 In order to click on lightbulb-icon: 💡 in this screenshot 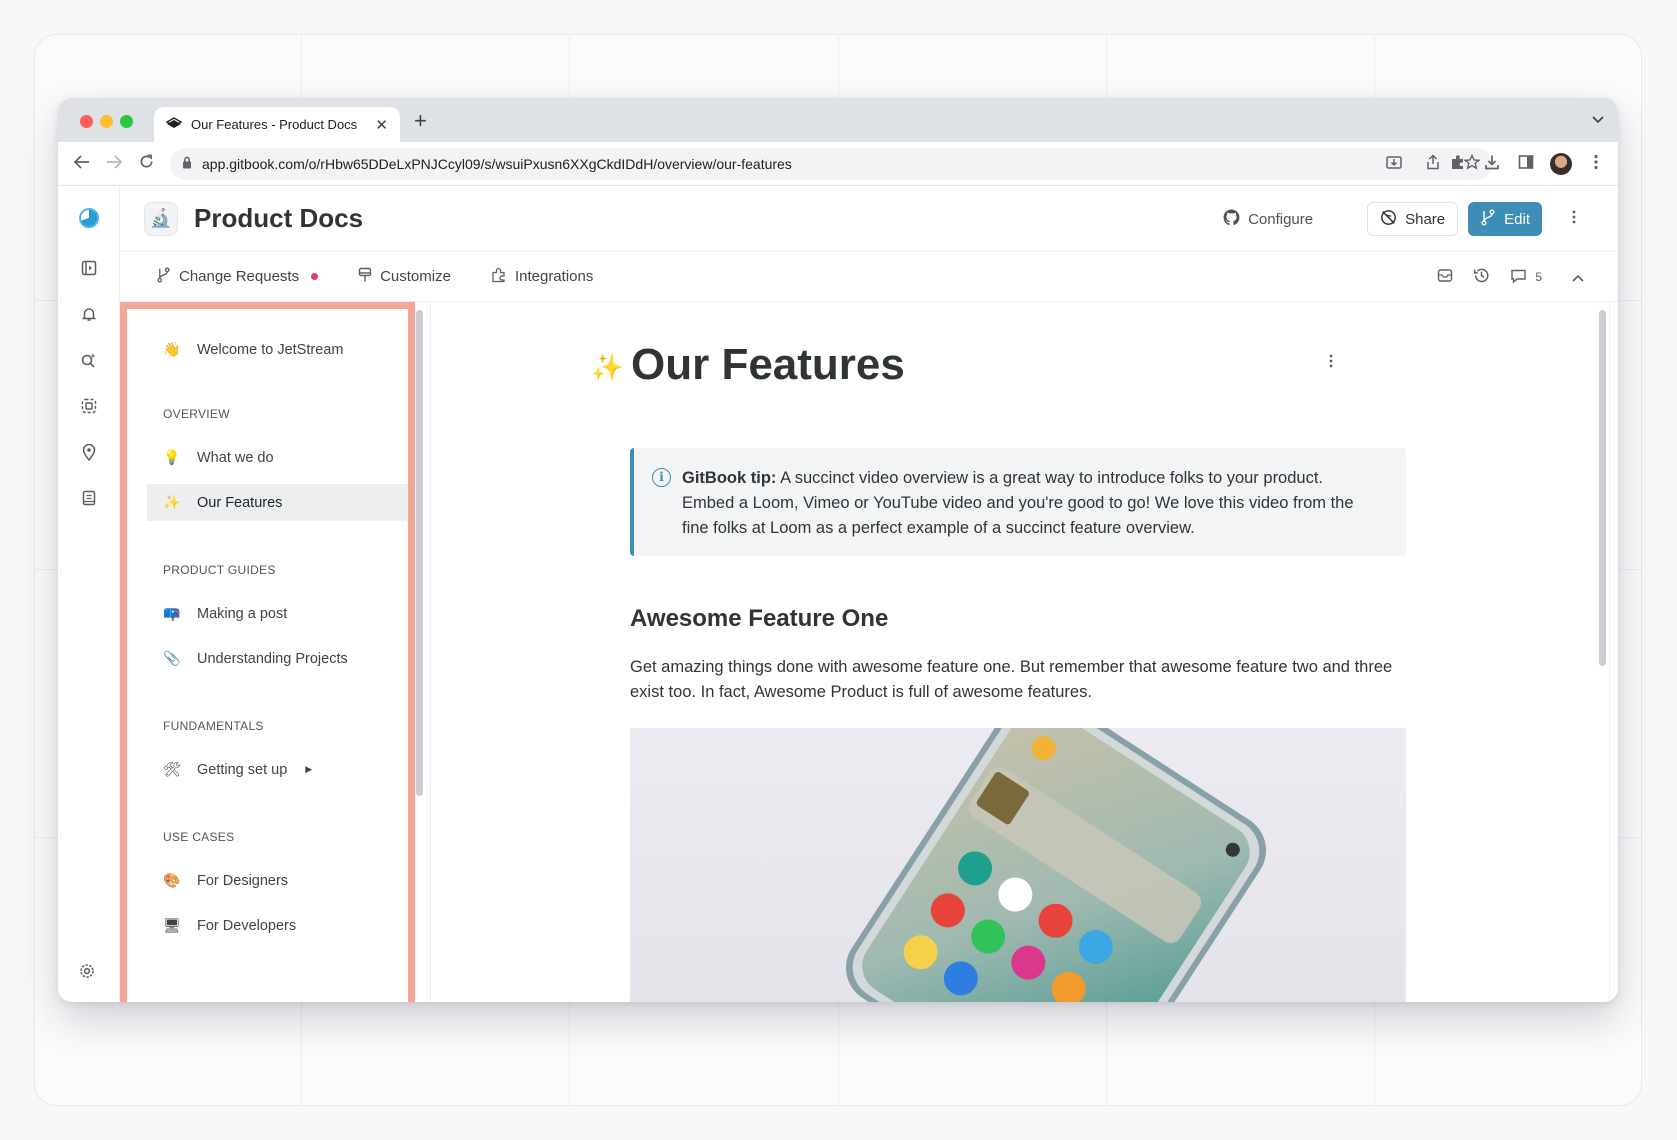, I will do `click(172, 457)`.